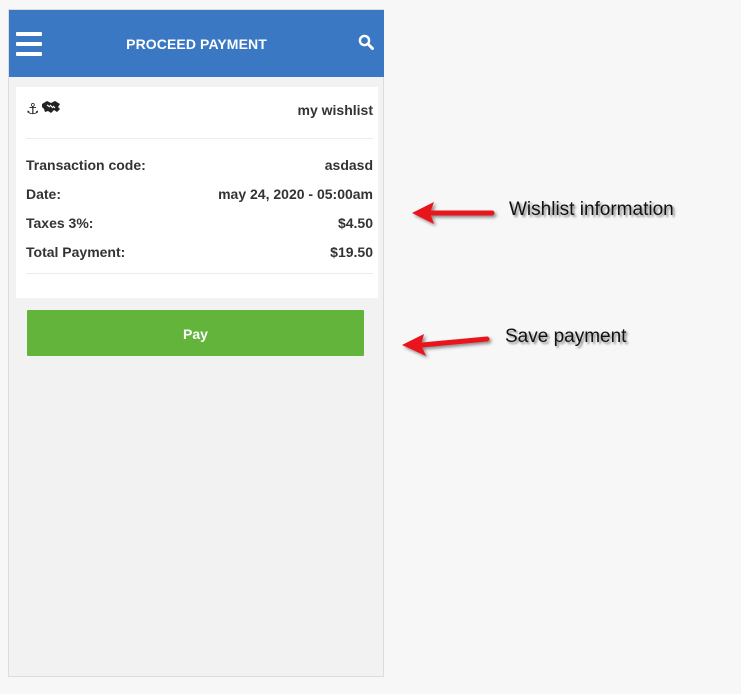 The height and width of the screenshot is (694, 741). What do you see at coordinates (366, 42) in the screenshot?
I see `search-icon` at bounding box center [366, 42].